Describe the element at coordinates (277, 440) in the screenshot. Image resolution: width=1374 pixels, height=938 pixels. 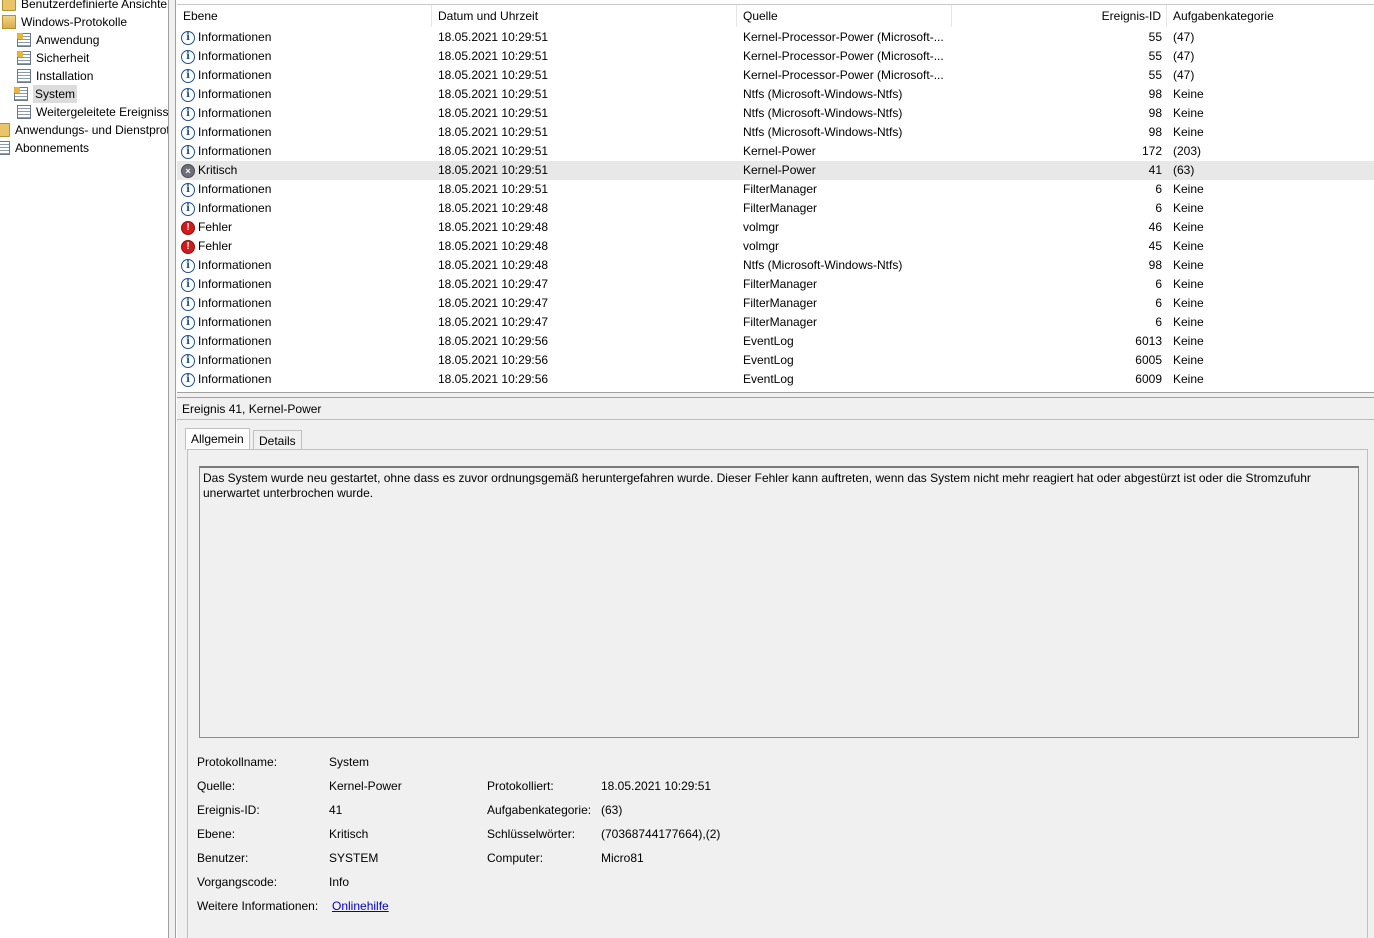
I see `tab-details: Details` at that location.